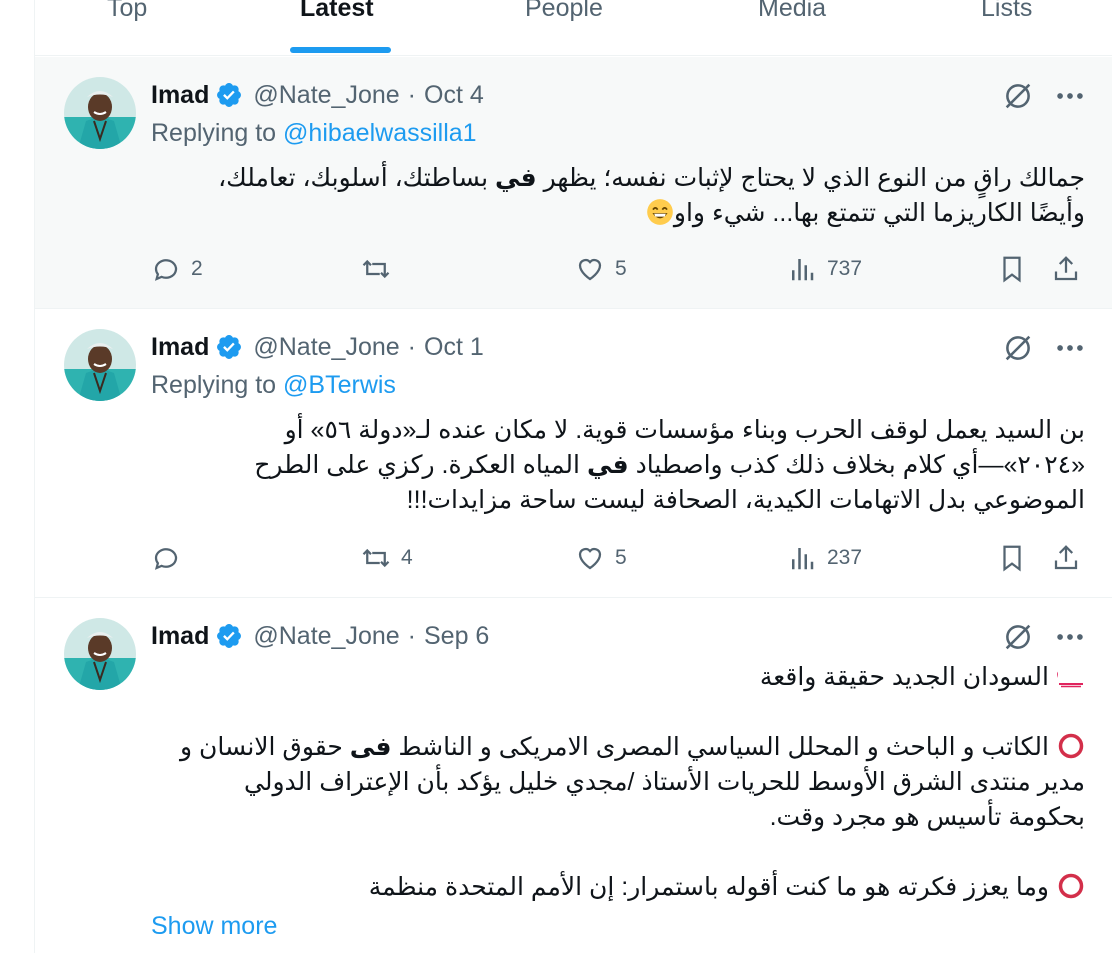 This screenshot has height=953, width=1112. Describe the element at coordinates (1070, 678) in the screenshot. I see `hundred-points-emoji-icon: 100` at that location.